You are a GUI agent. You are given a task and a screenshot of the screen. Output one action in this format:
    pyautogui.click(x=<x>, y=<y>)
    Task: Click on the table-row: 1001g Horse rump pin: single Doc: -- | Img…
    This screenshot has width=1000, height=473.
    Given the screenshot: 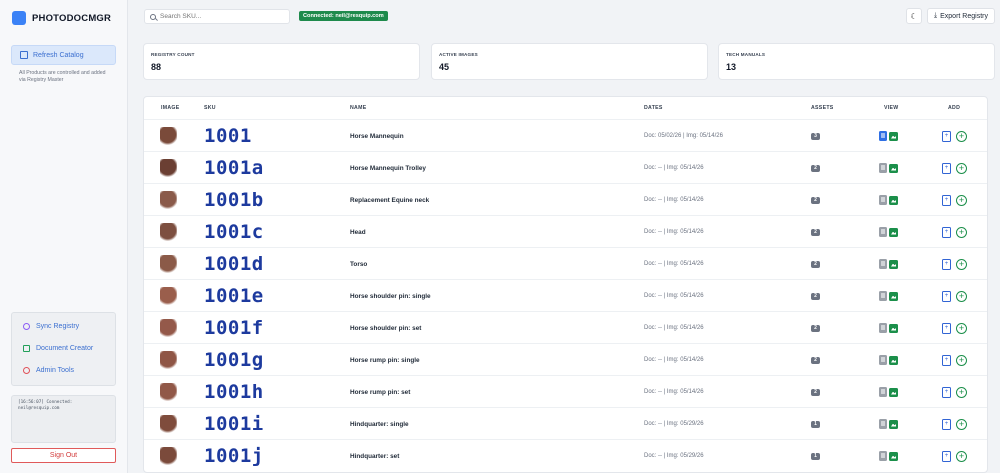 What is the action you would take?
    pyautogui.click(x=565, y=359)
    